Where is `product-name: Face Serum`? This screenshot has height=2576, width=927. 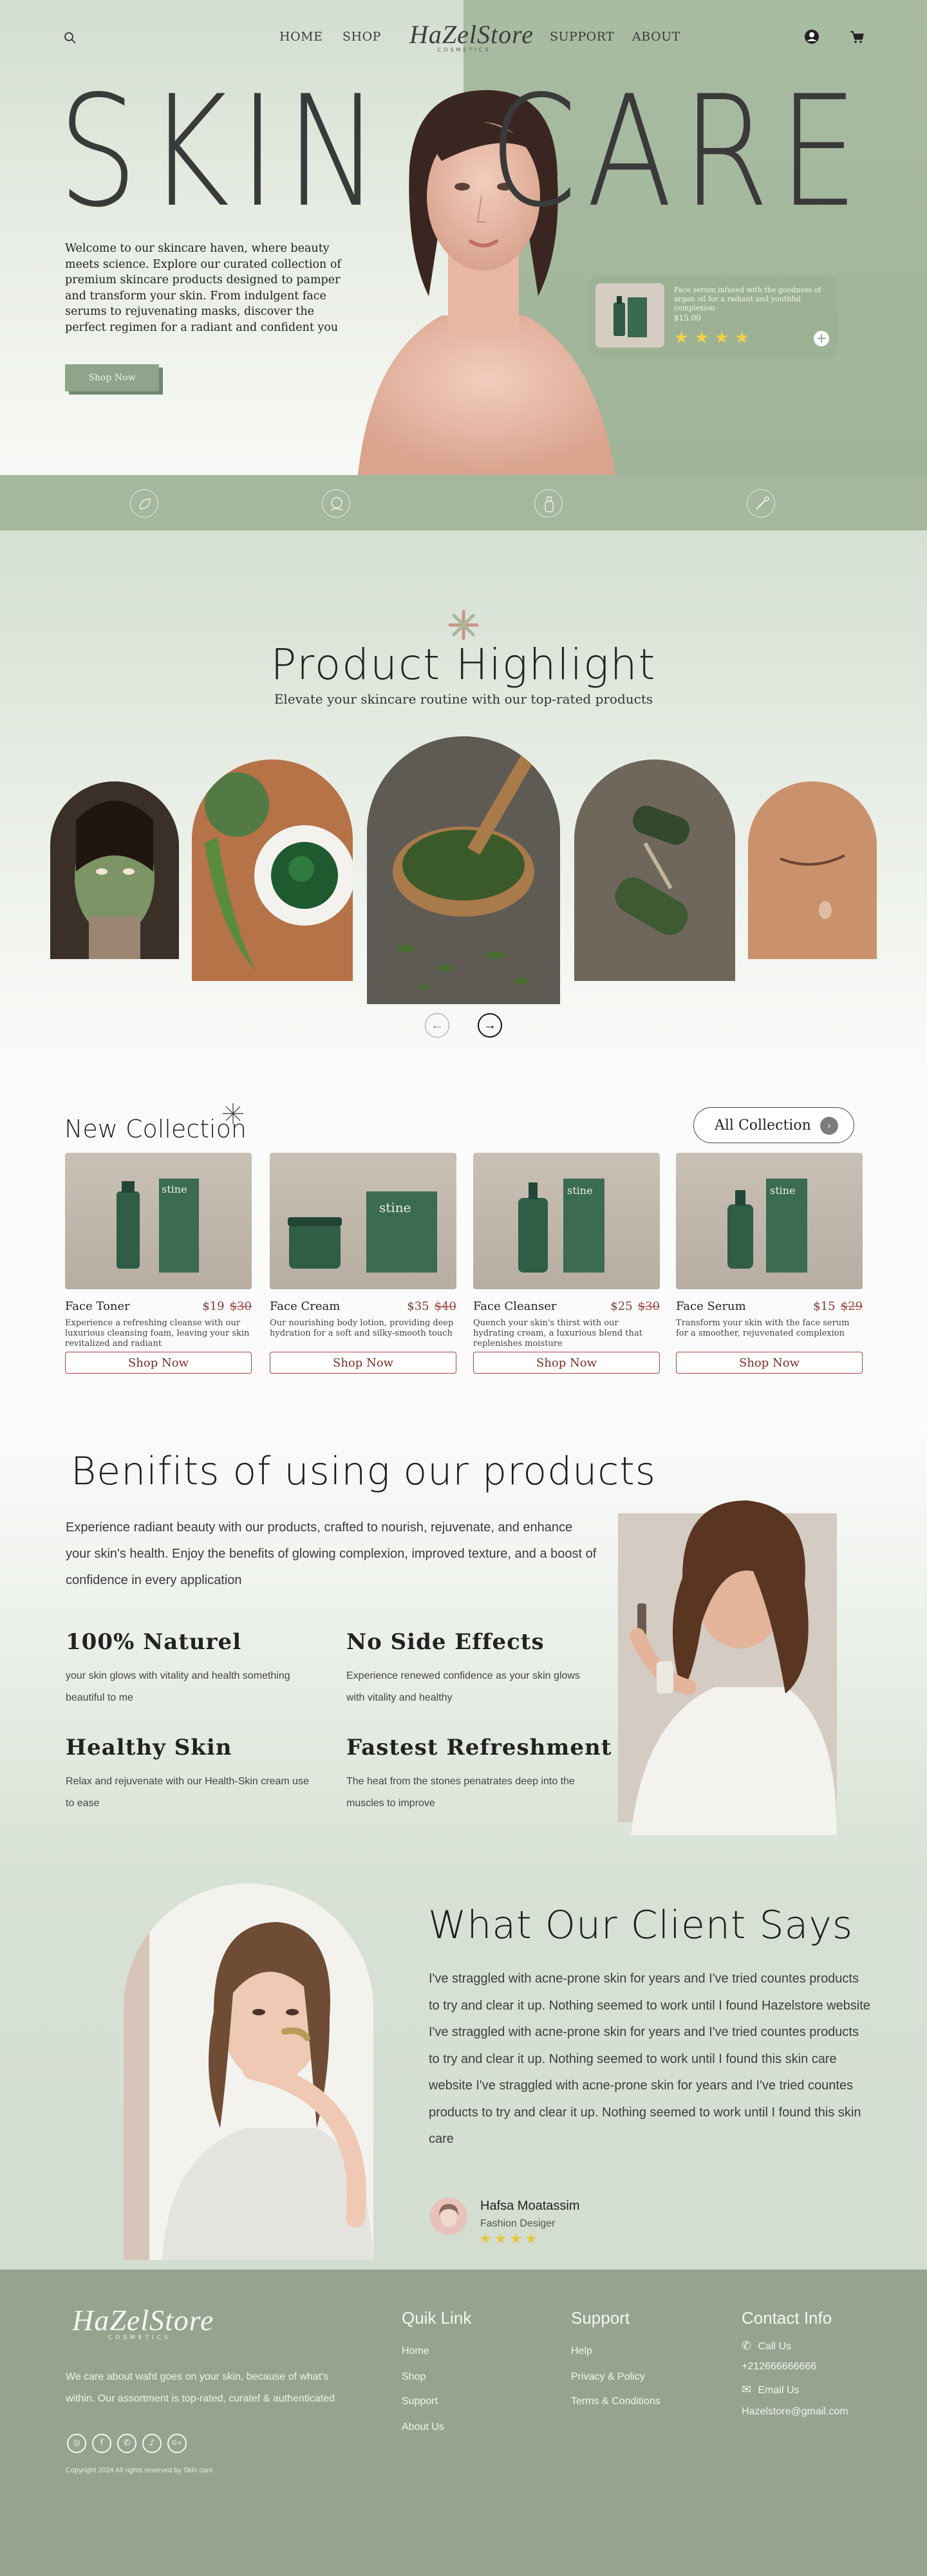 product-name: Face Serum is located at coordinates (711, 1306).